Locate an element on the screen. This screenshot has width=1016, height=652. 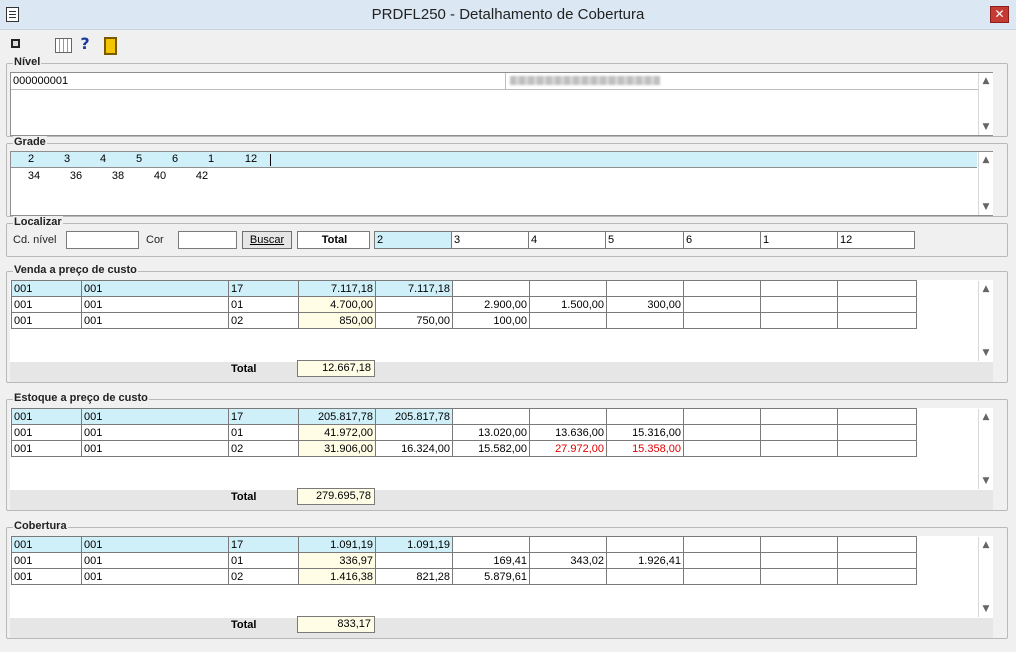
cell-size-value: 27.972,00 is located at coordinates (568, 448).